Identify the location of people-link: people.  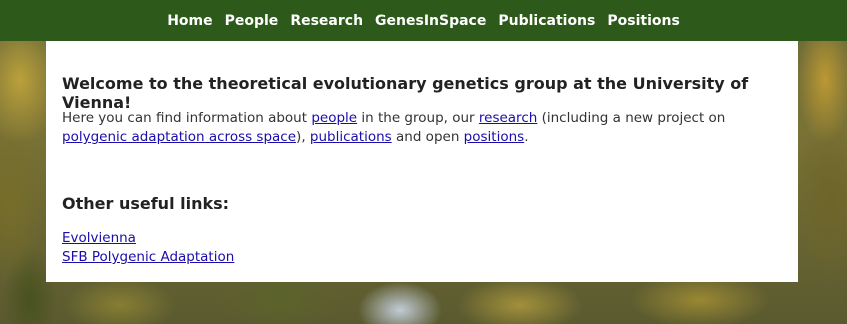
(334, 118).